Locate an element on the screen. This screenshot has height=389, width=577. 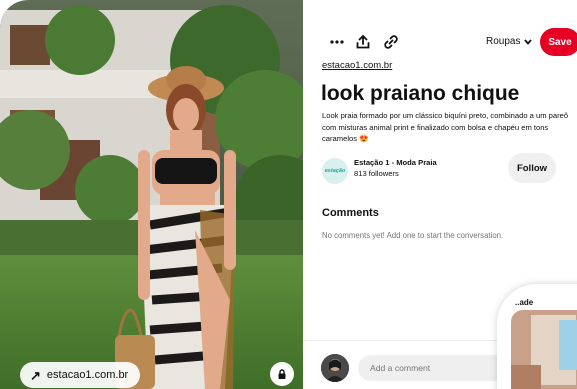
board-selector: Roupas is located at coordinates (509, 41).